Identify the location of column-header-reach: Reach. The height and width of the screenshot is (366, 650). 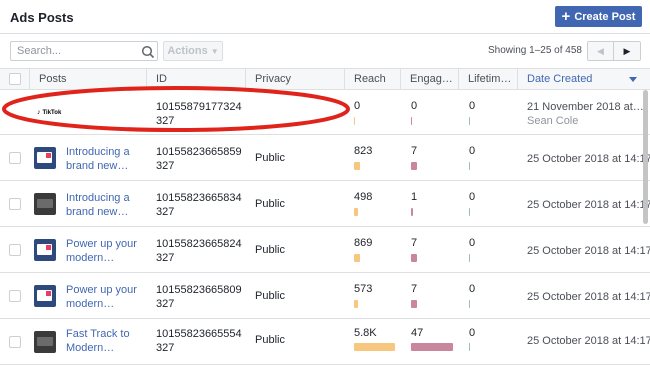
(372, 79).